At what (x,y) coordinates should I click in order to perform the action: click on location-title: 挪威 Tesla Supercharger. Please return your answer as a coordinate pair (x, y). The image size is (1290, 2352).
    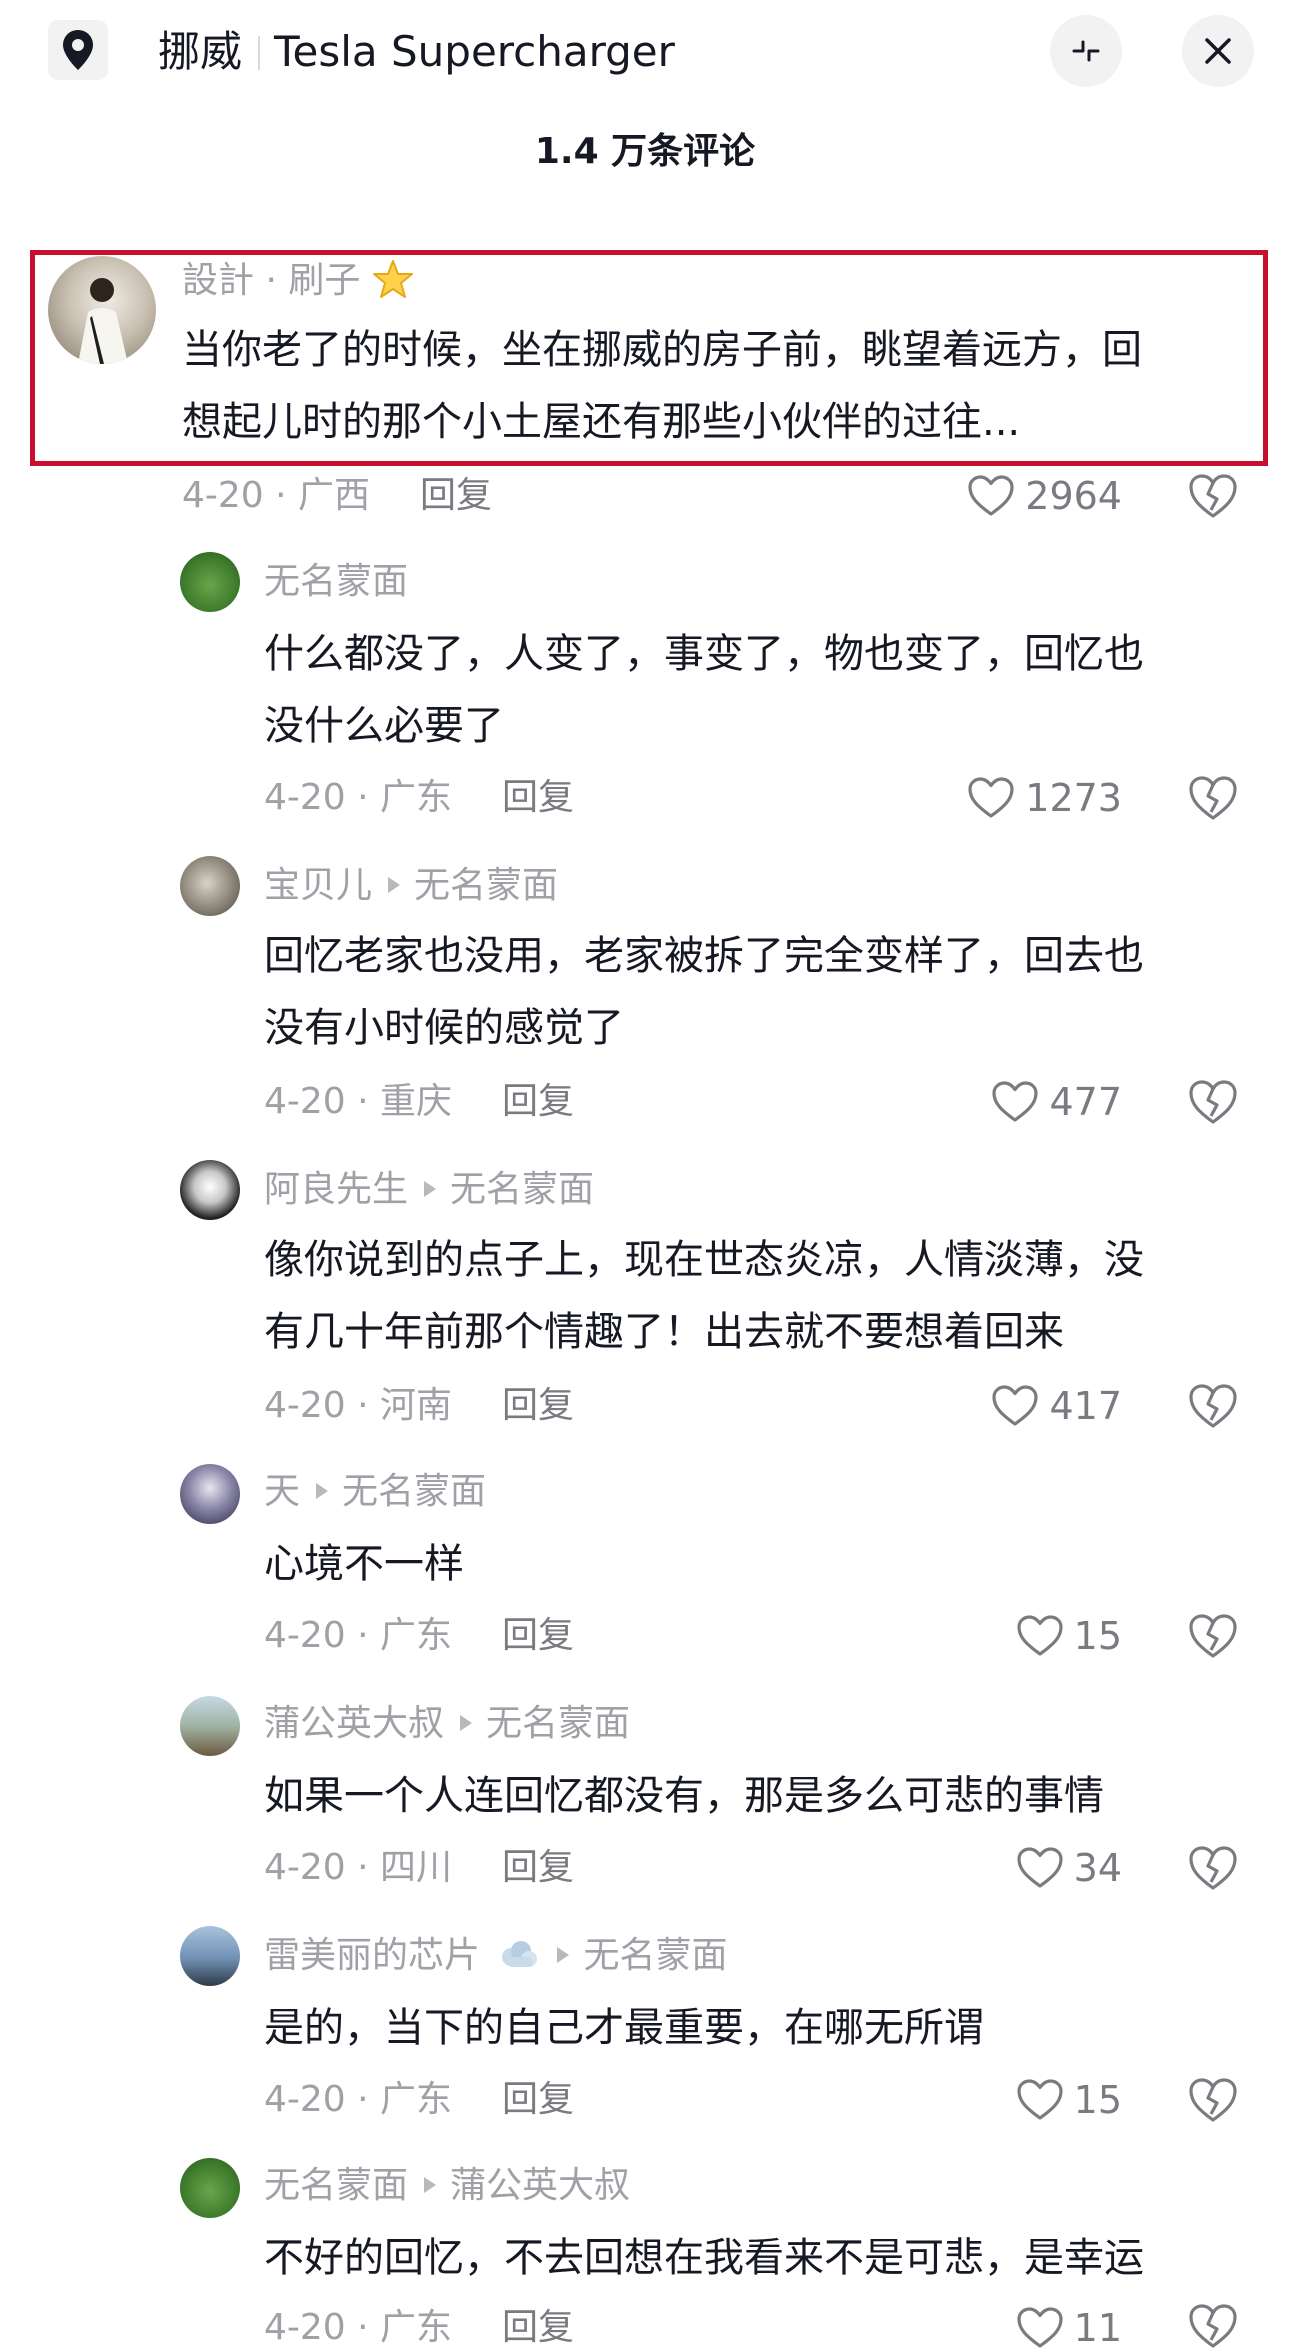
    Looking at the image, I should click on (416, 52).